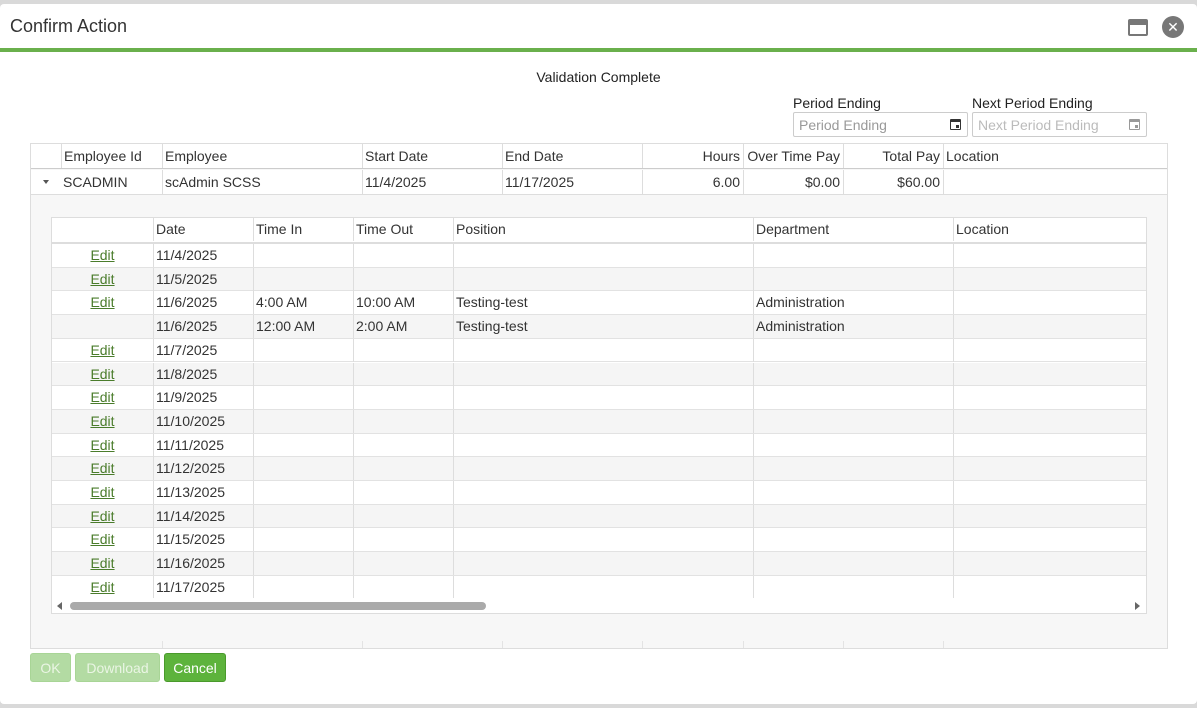 The width and height of the screenshot is (1197, 708). What do you see at coordinates (203, 421) in the screenshot?
I see `cell-date: 11/10/2025` at bounding box center [203, 421].